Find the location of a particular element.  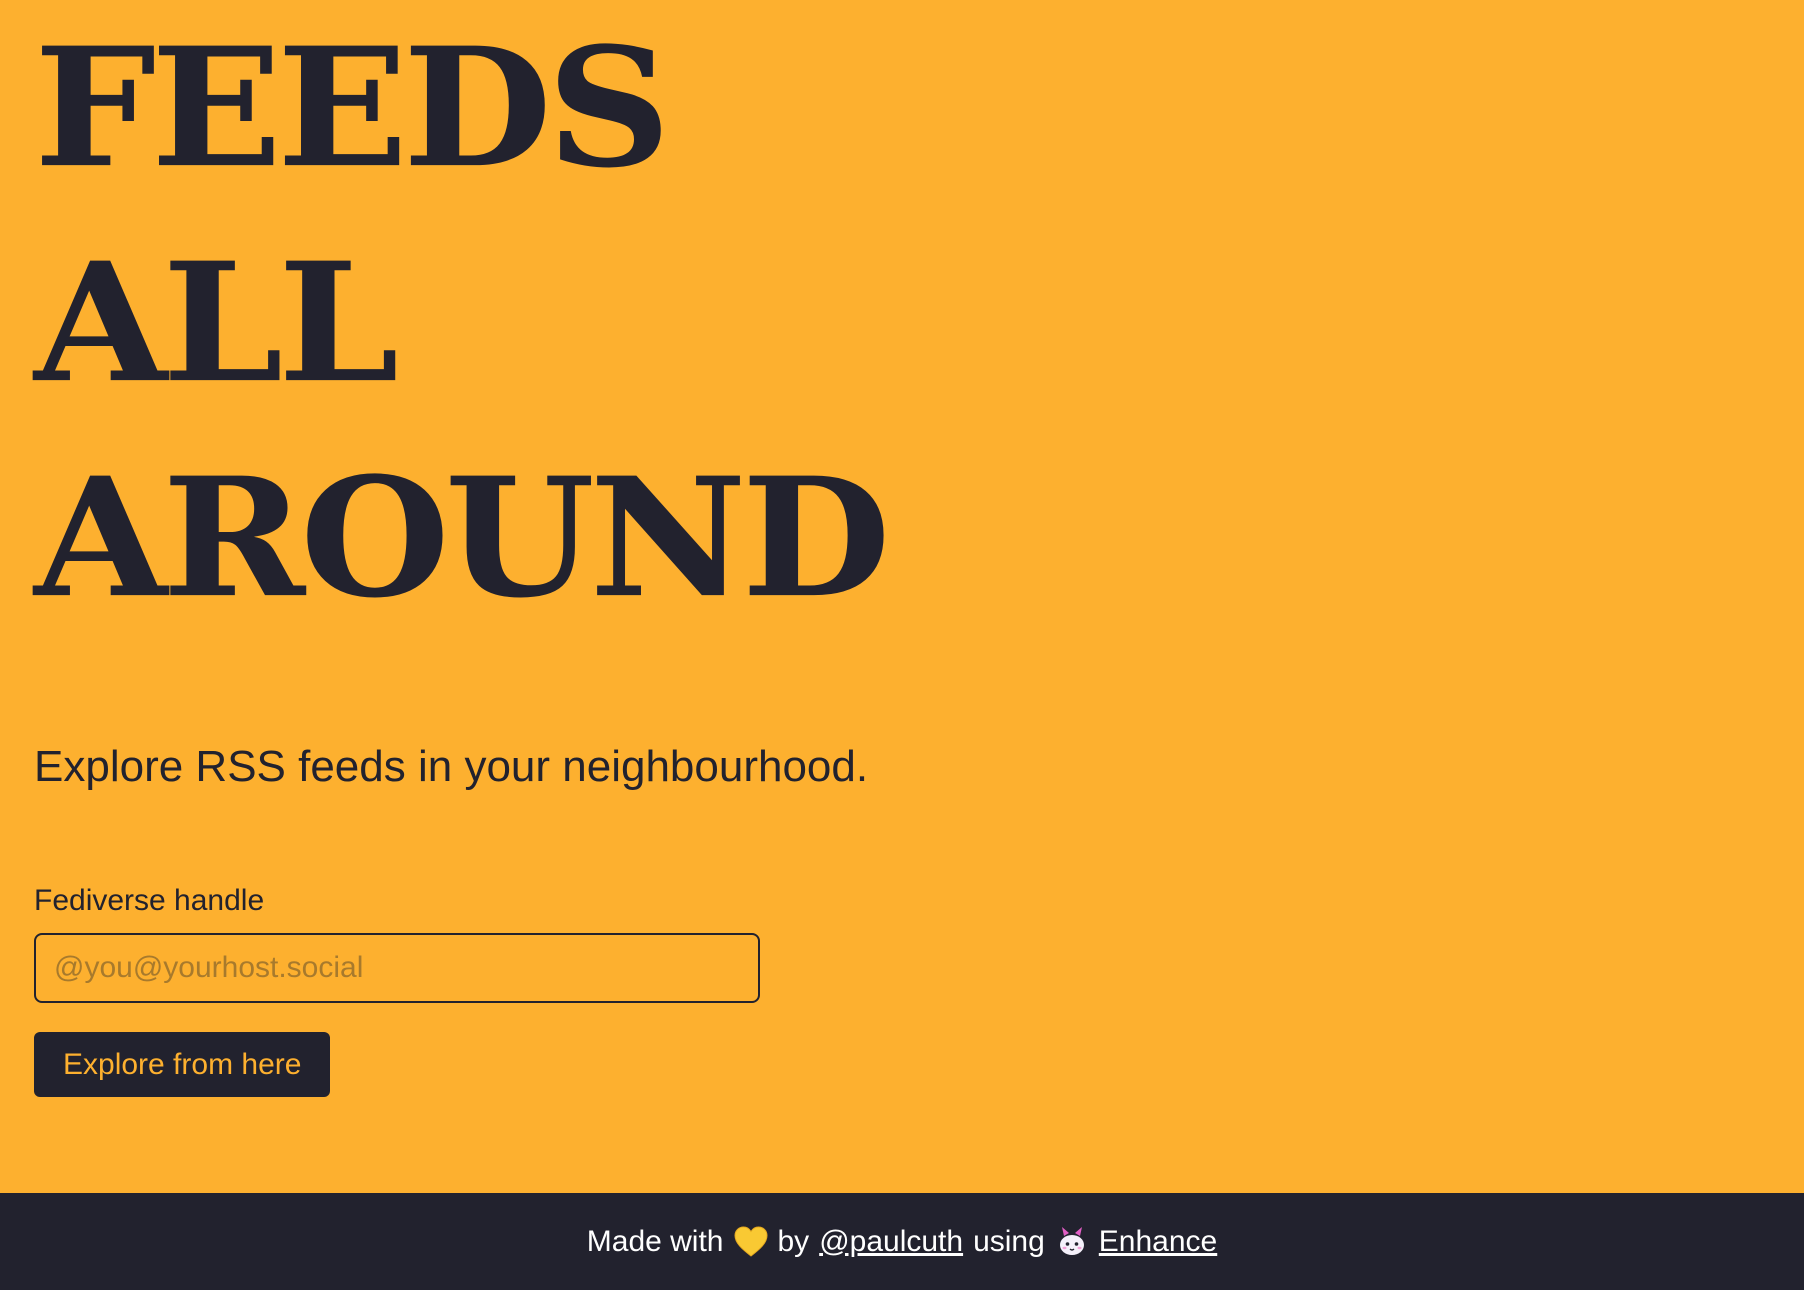

footer: Made with by @paulcuth using Enhance is located at coordinates (902, 1241).